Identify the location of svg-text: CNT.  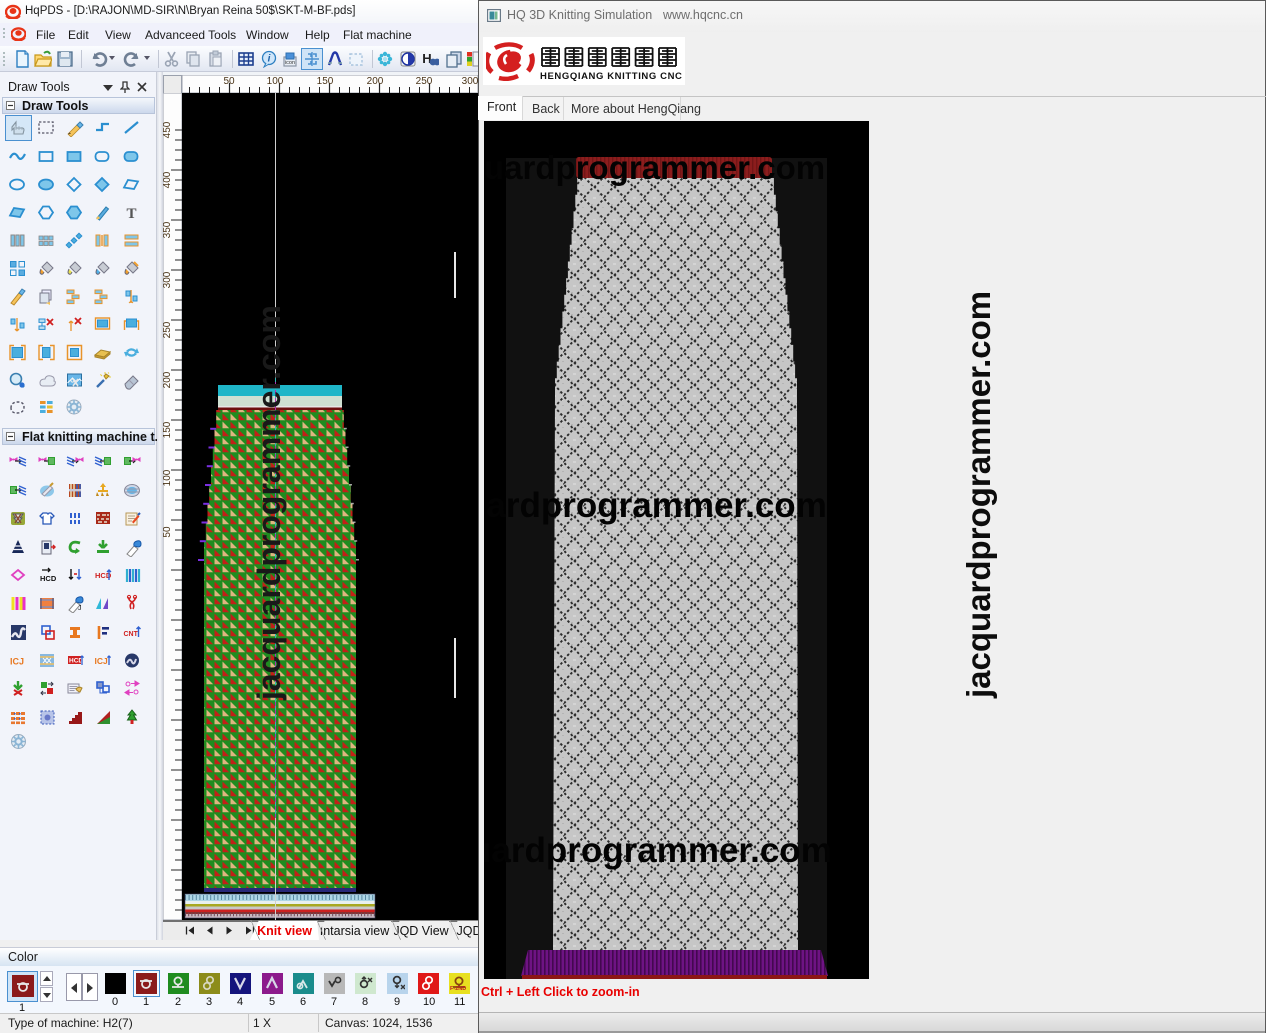
(131, 634).